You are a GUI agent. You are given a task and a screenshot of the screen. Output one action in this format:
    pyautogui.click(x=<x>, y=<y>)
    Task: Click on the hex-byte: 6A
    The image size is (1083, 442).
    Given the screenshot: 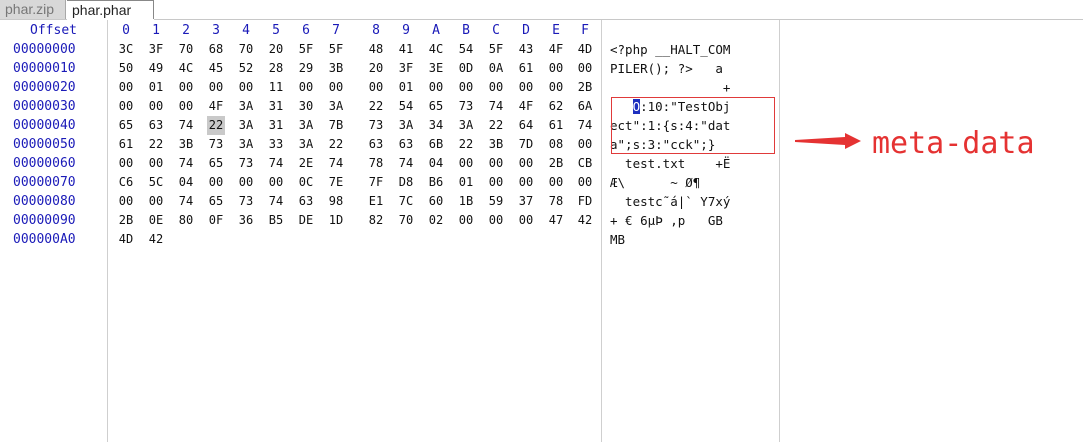 What is the action you would take?
    pyautogui.click(x=585, y=106)
    